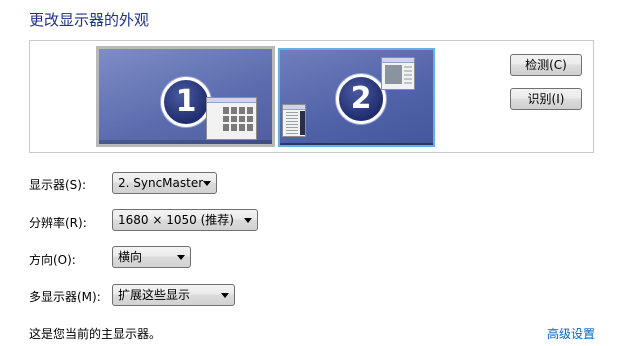 This screenshot has width=620, height=346. Describe the element at coordinates (52, 260) in the screenshot. I see `orientation-label: 方向(O):` at that location.